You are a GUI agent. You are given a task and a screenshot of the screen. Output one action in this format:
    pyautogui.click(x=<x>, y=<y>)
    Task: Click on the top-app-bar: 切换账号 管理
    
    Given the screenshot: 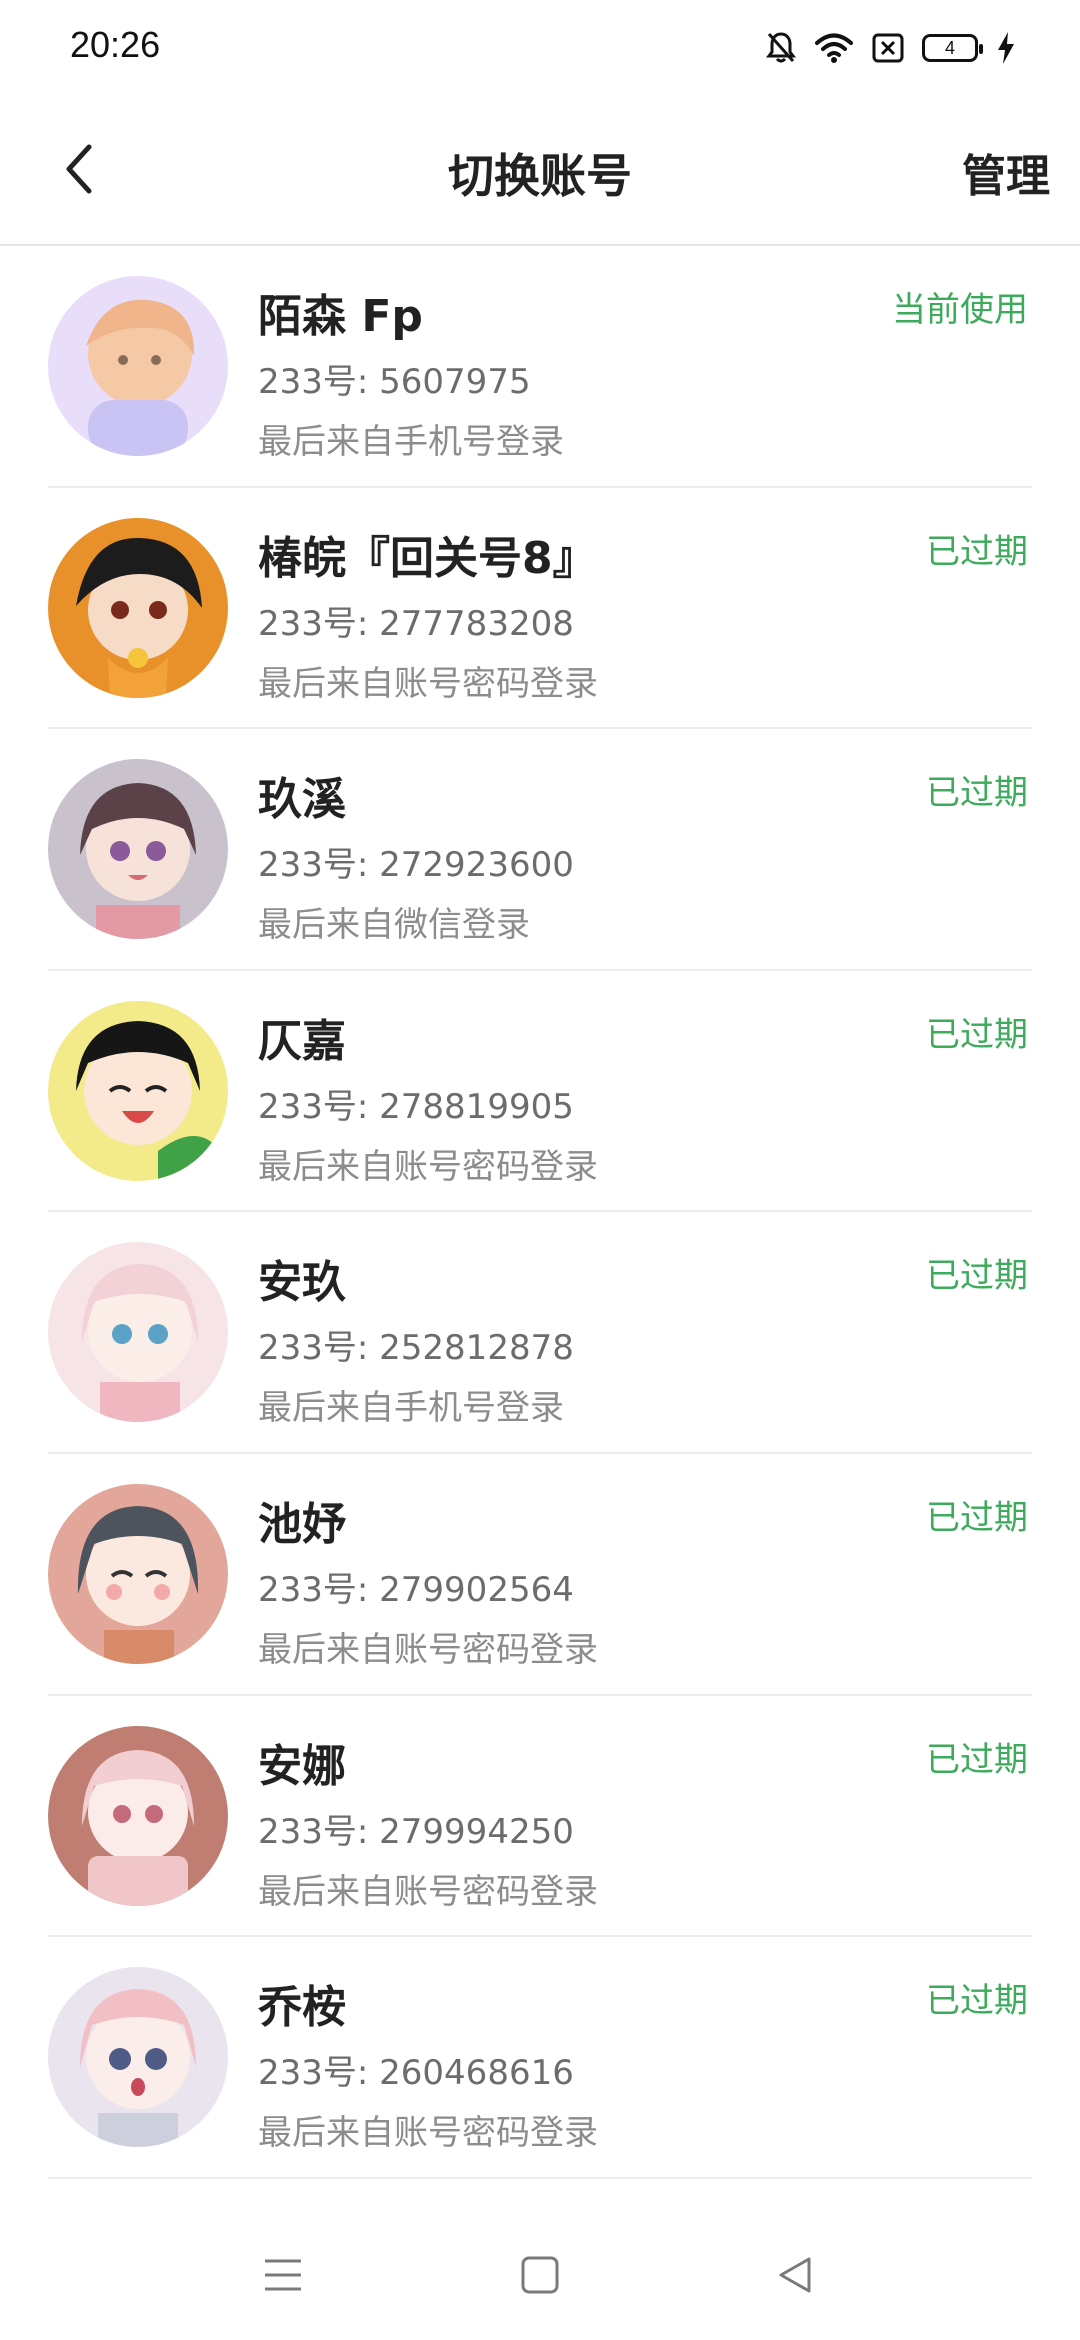 What is the action you would take?
    pyautogui.click(x=540, y=171)
    